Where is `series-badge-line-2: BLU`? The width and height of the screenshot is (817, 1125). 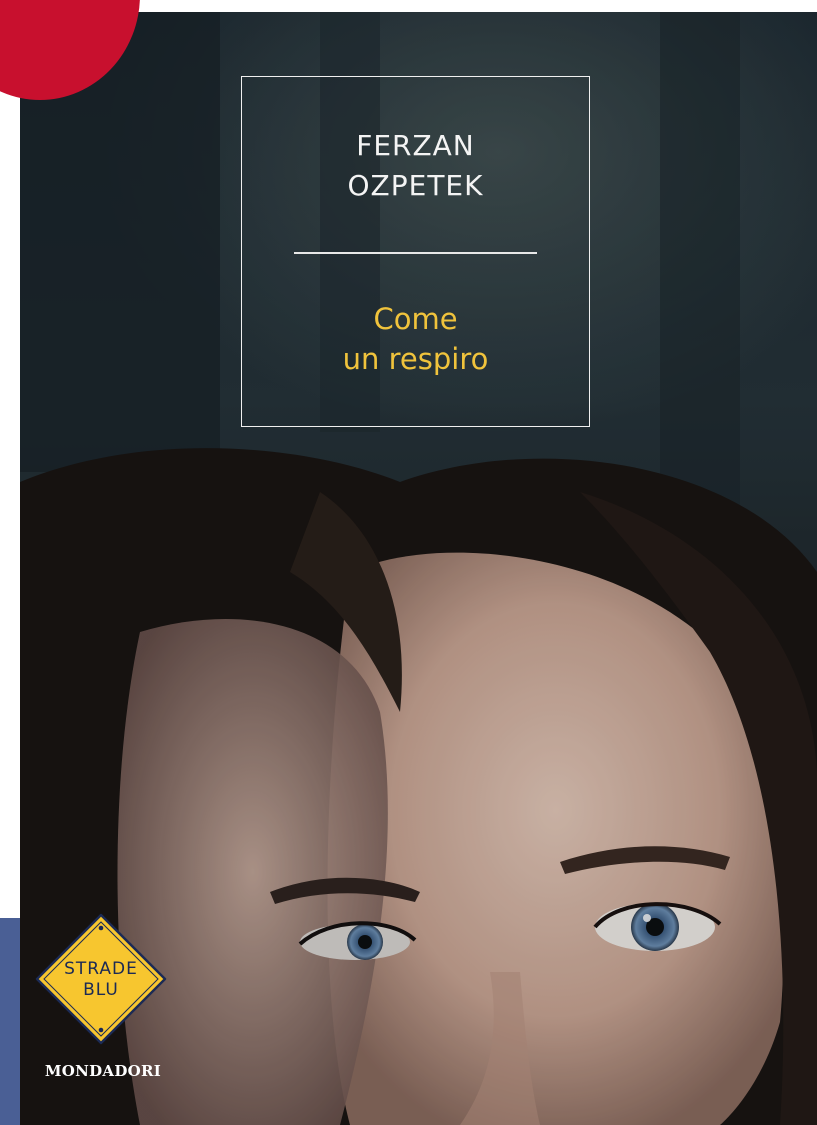 series-badge-line-2: BLU is located at coordinates (101, 990).